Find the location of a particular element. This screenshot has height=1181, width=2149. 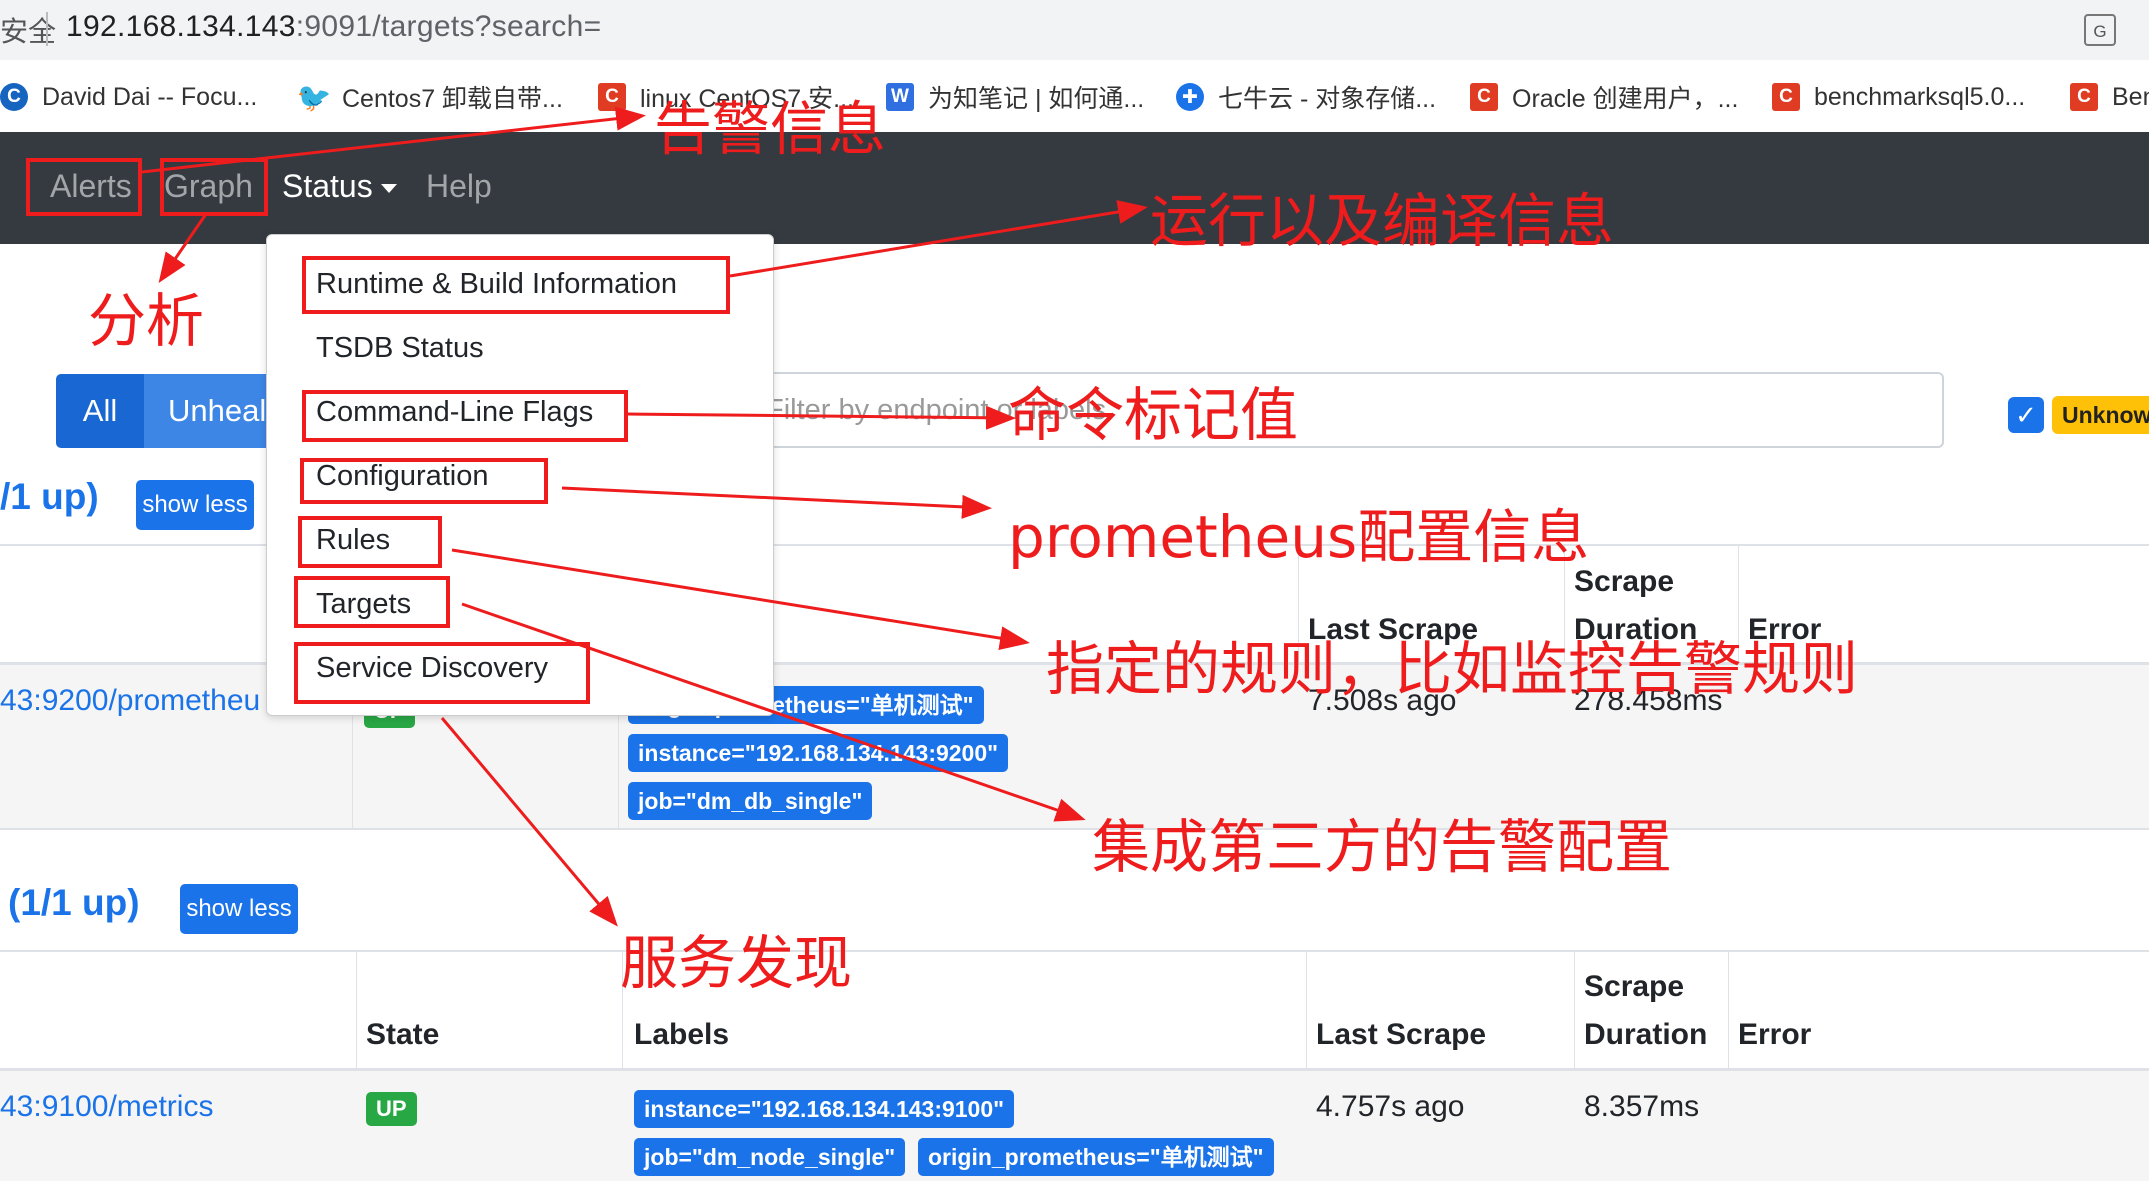

arrow-graph is located at coordinates (183, 248).